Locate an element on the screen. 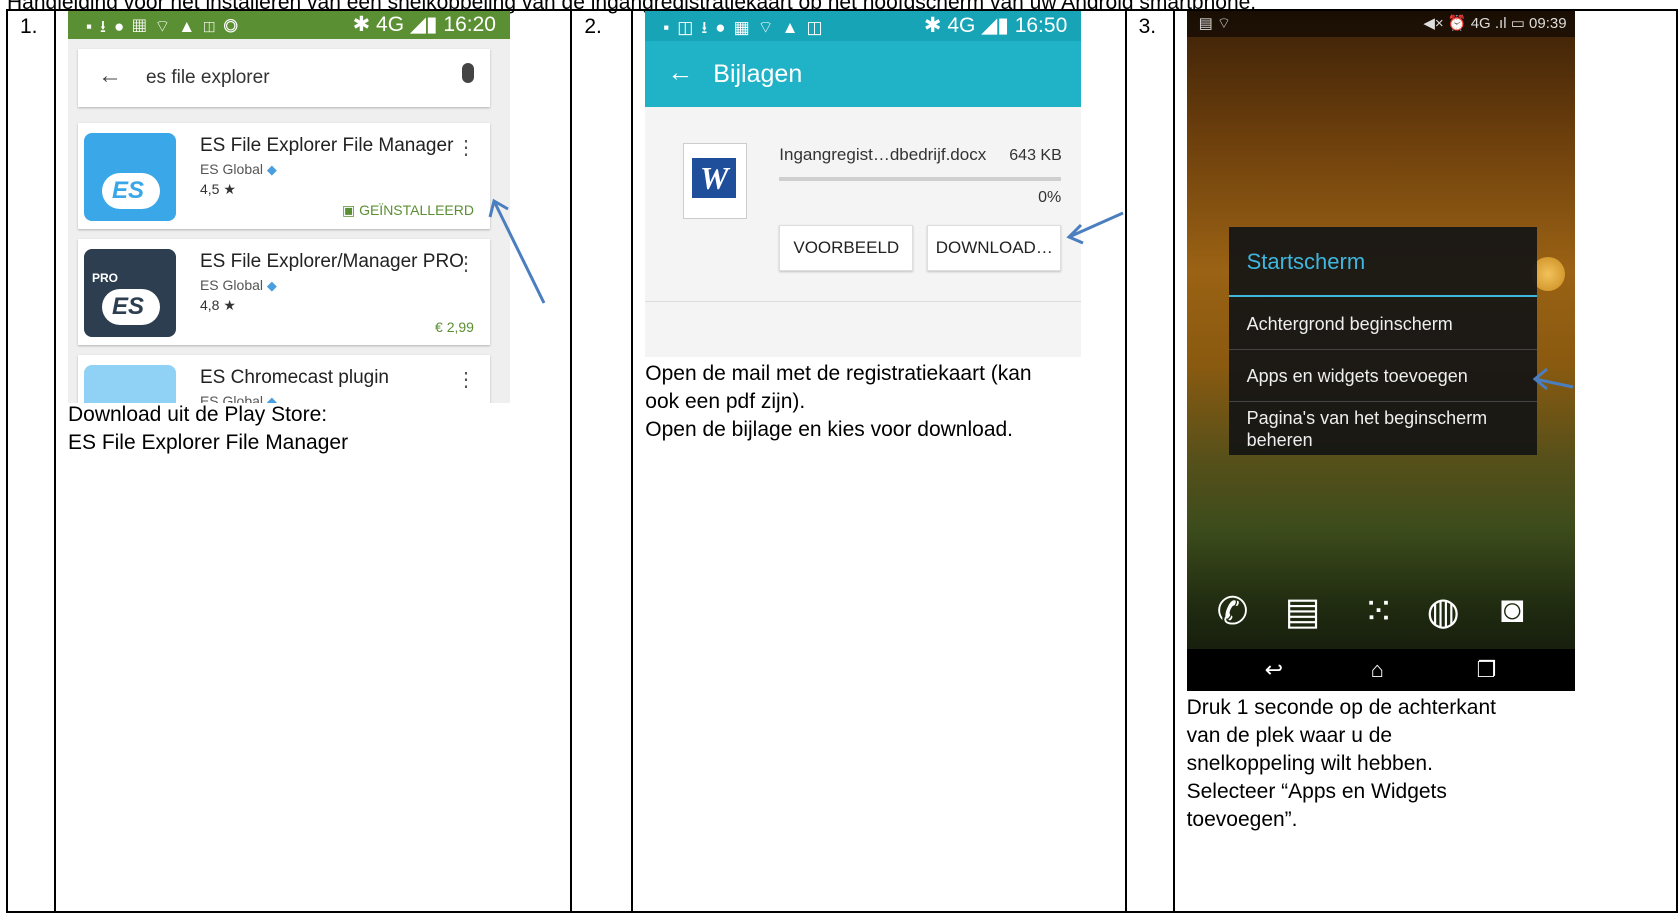  menu-item-add-apps-widgets: Apps en widgets toevoegen is located at coordinates (1387, 376).